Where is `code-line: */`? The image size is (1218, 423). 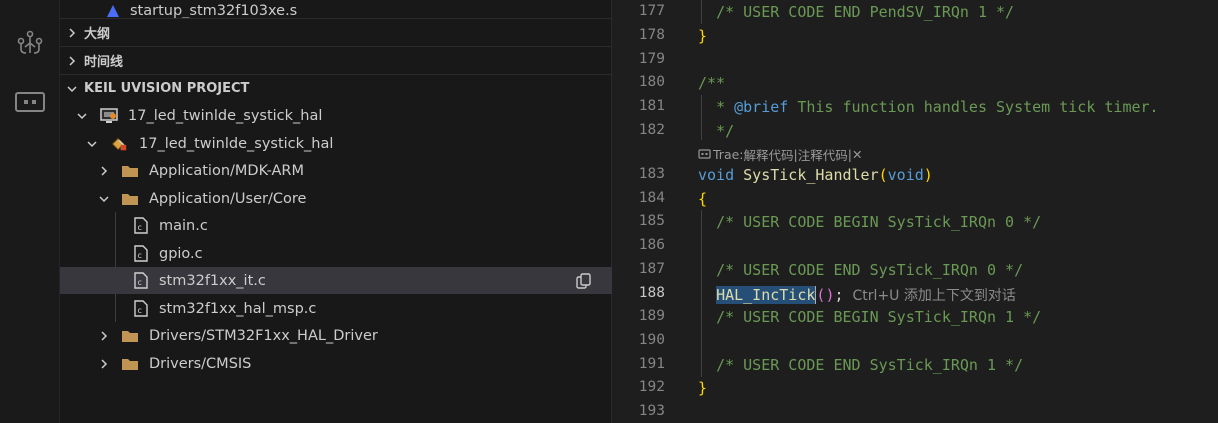 code-line: */ is located at coordinates (716, 131).